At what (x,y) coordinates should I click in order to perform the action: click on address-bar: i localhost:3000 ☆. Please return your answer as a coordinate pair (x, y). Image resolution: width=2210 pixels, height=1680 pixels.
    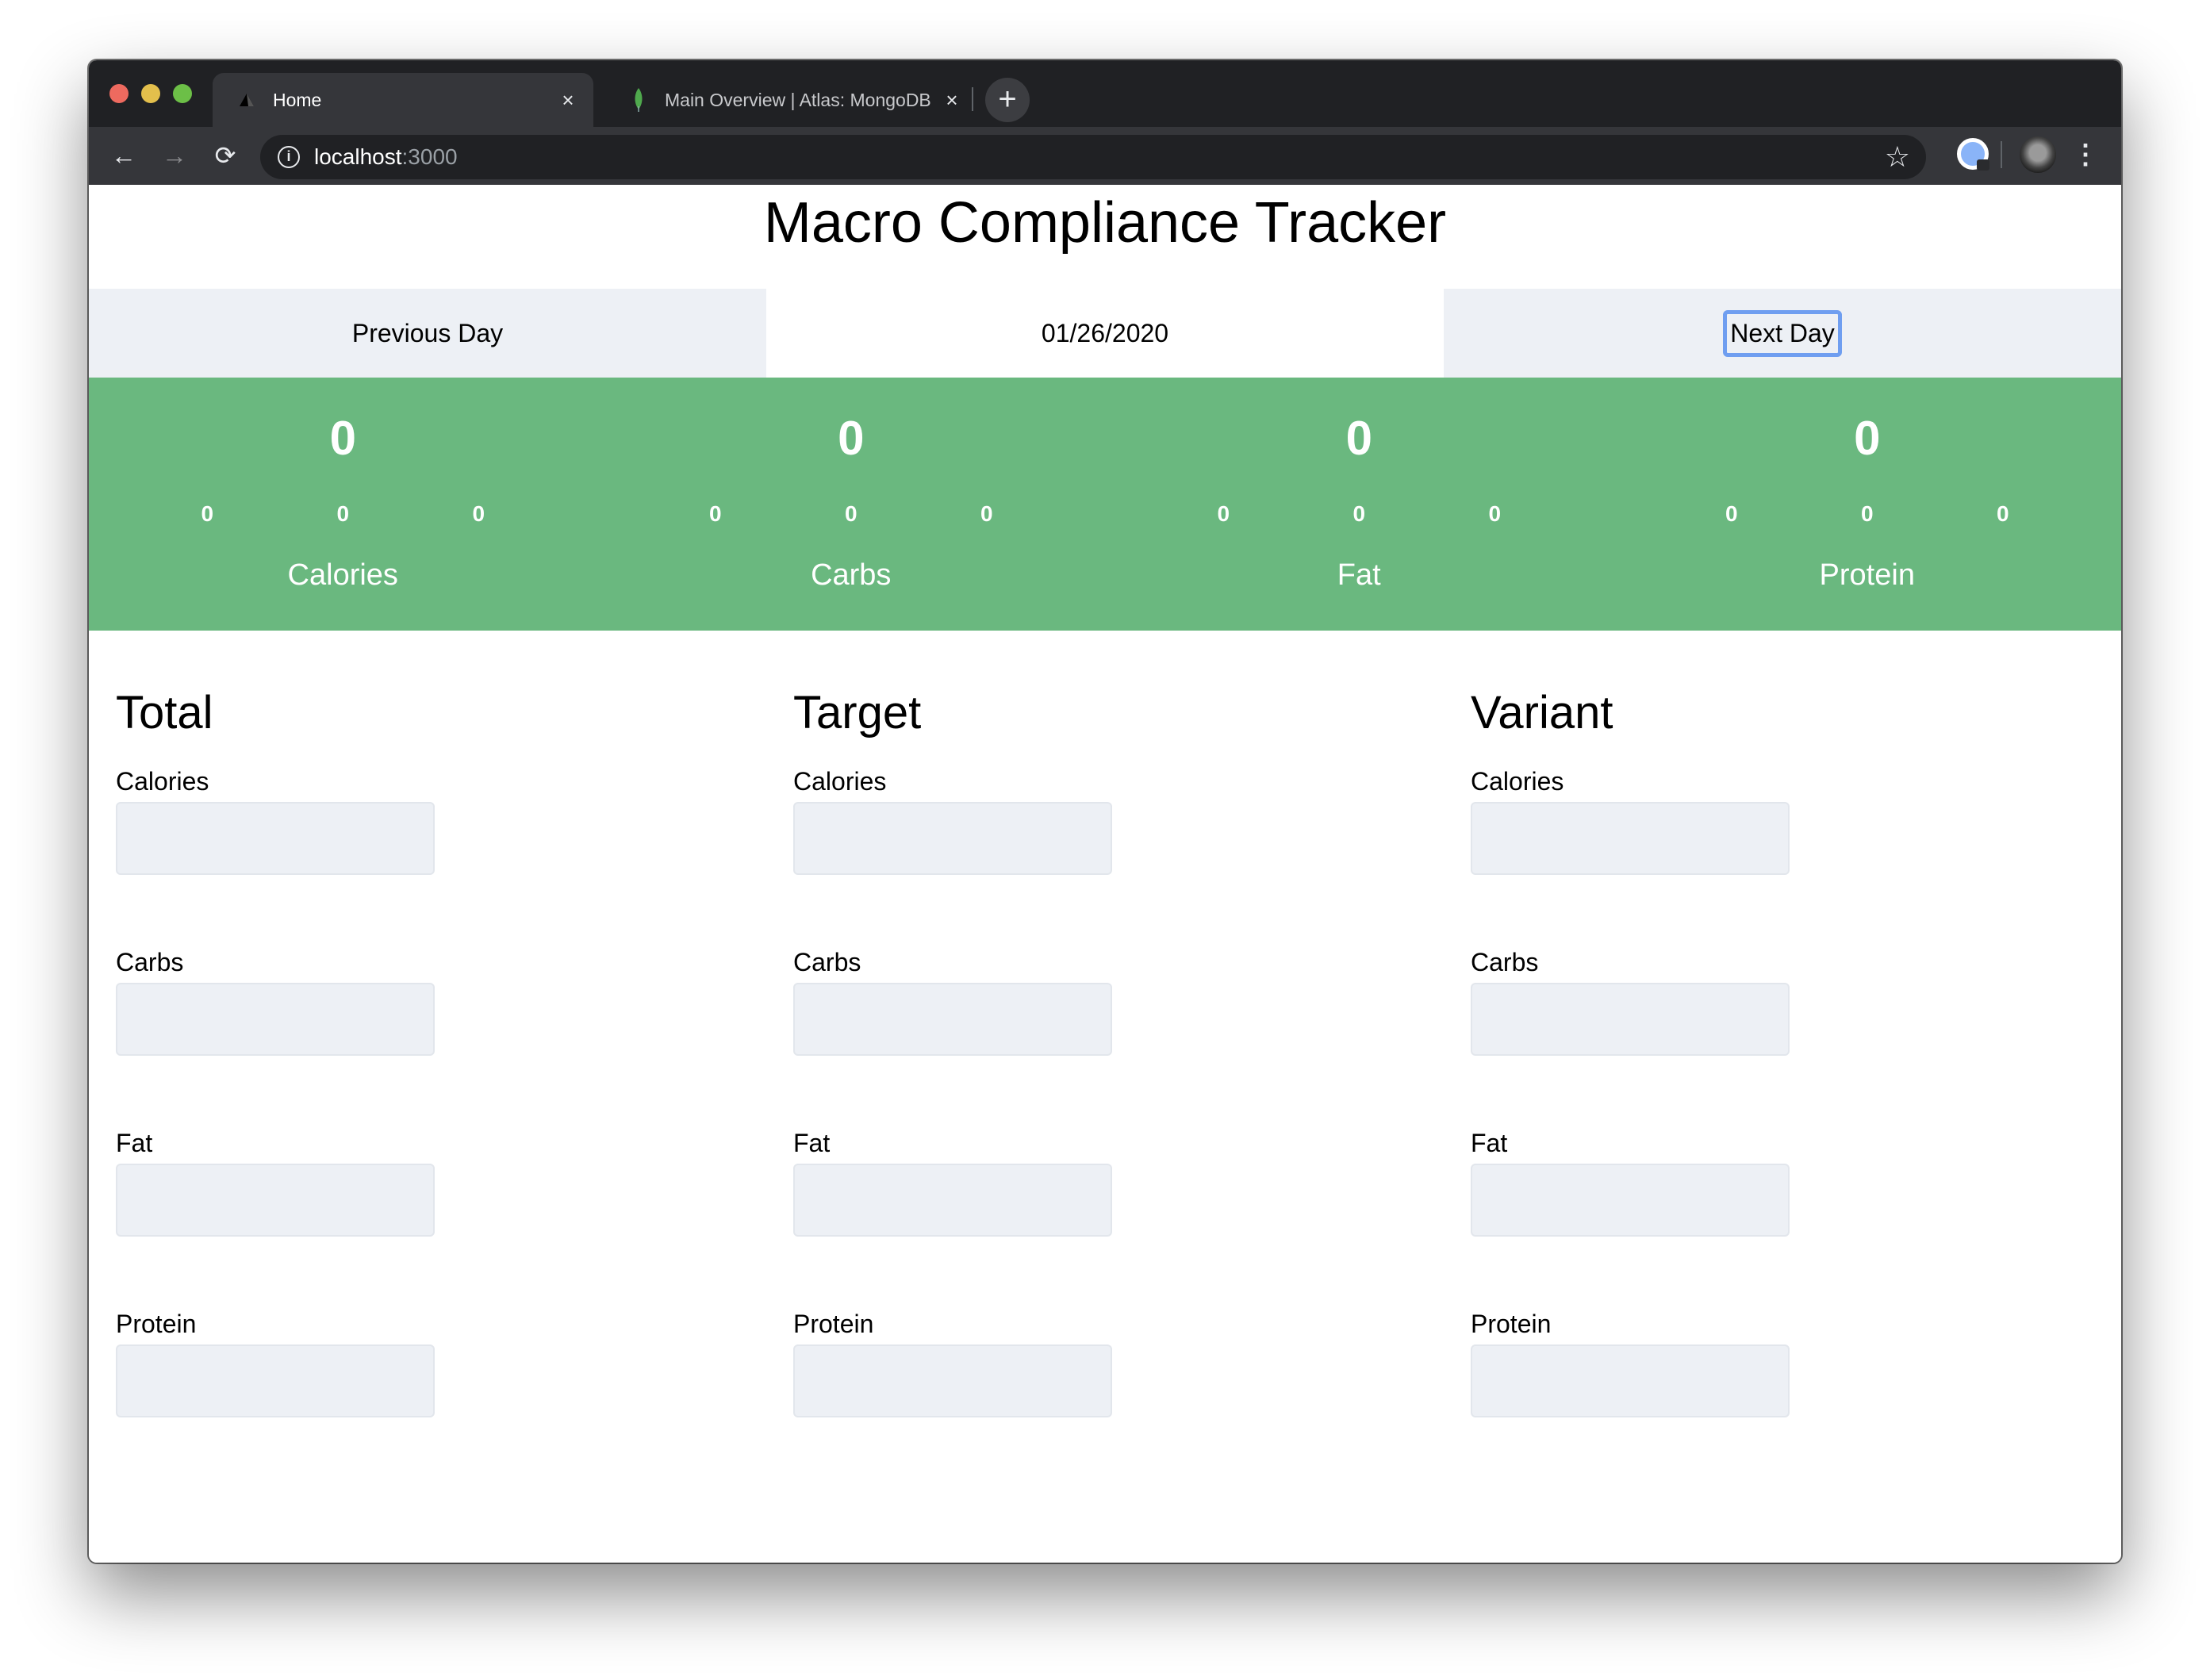
    Looking at the image, I should click on (1093, 157).